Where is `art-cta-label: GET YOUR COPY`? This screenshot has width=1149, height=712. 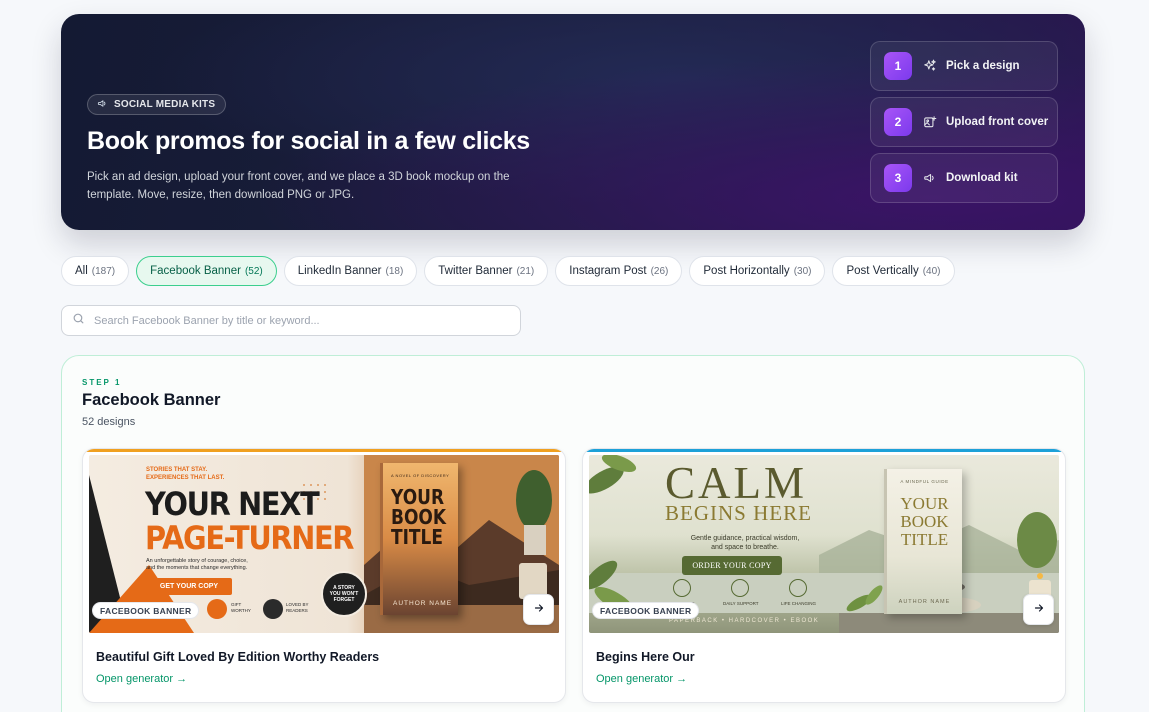 art-cta-label: GET YOUR COPY is located at coordinates (189, 586).